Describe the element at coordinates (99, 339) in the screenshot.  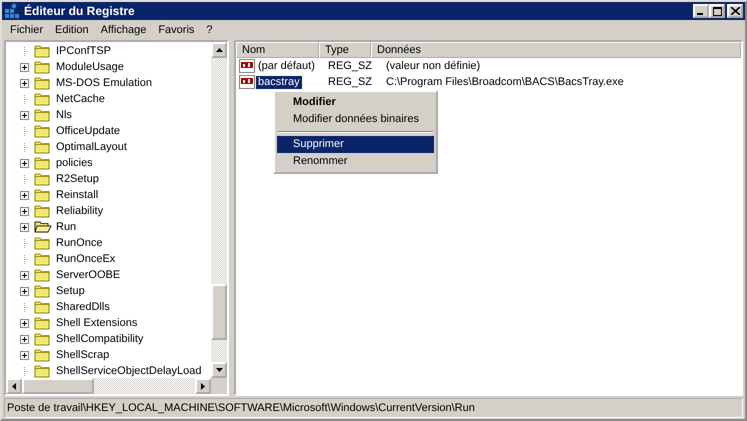
I see `tree-item: ShellCompatibility` at that location.